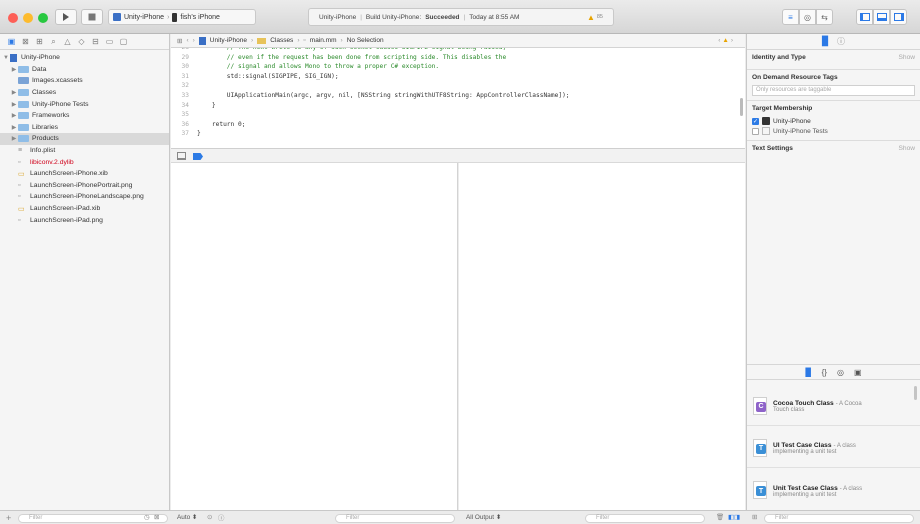  I want to click on previous-issue-icon: ‹, so click(719, 40).